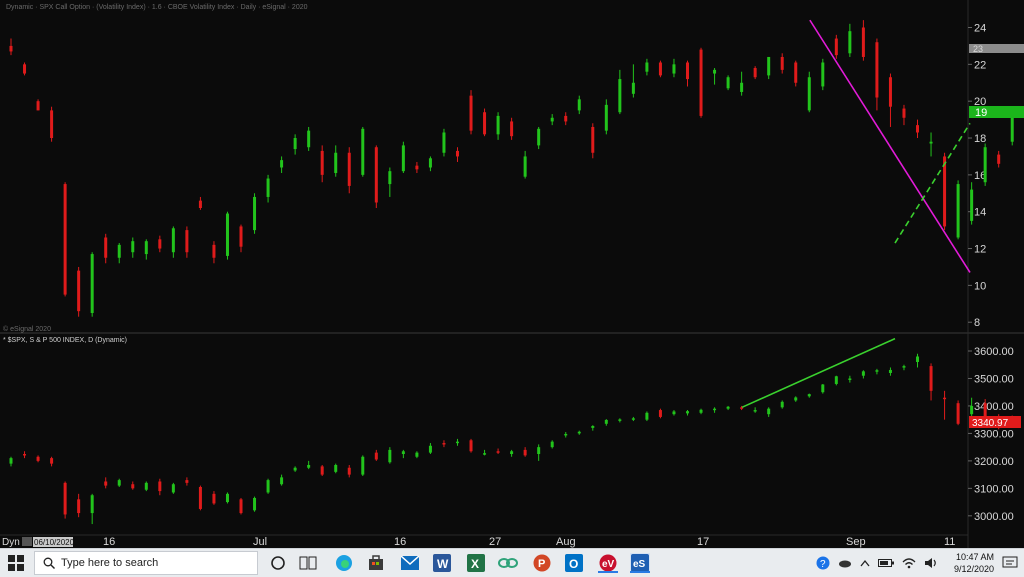 The width and height of the screenshot is (1024, 577). Describe the element at coordinates (886, 563) in the screenshot. I see `battery-icon` at that location.